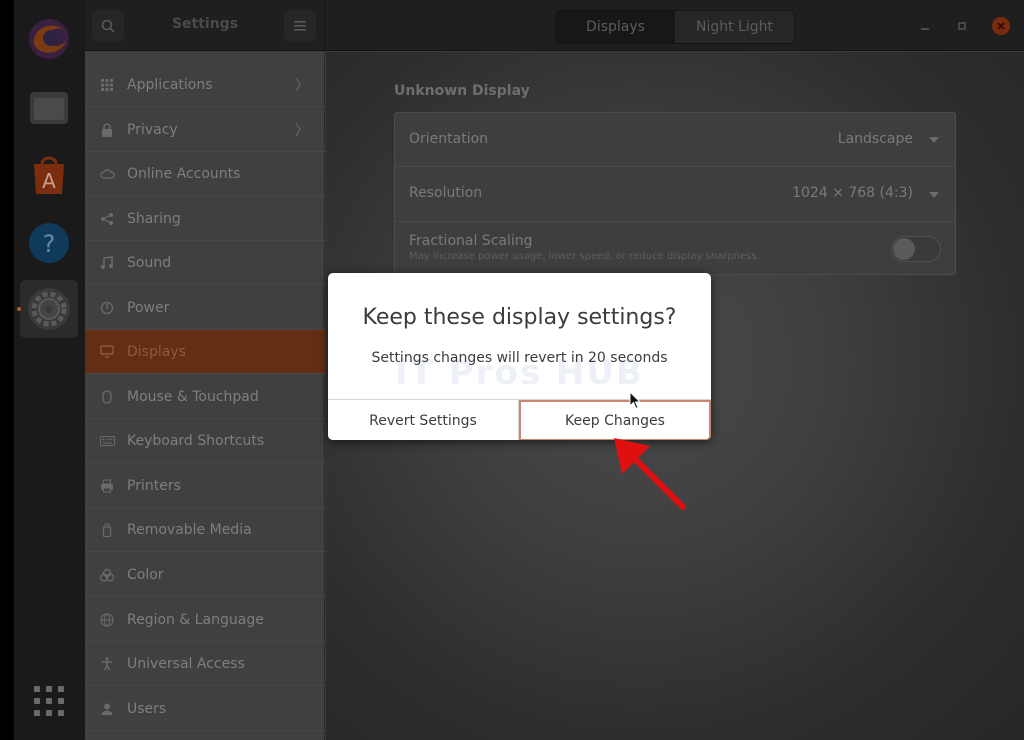  What do you see at coordinates (186, 663) in the screenshot?
I see `sidebar-item-label: Universal Access` at bounding box center [186, 663].